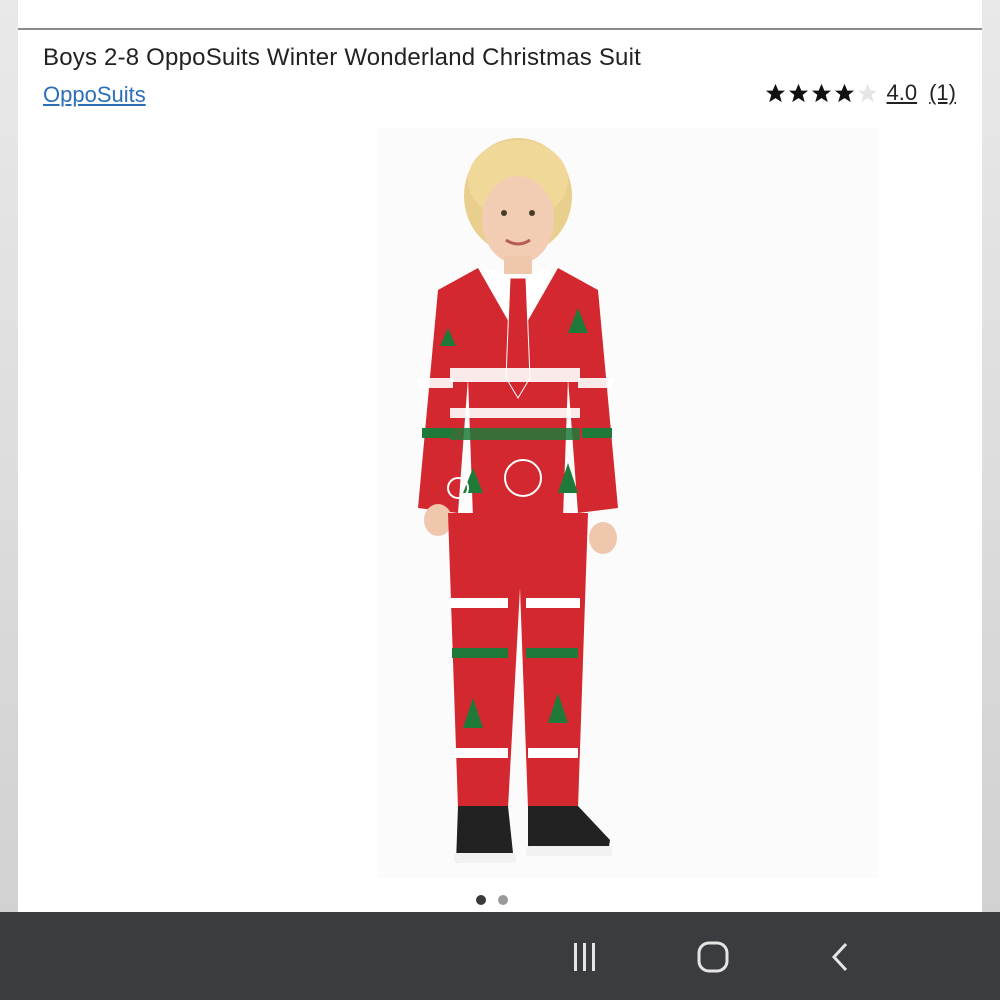 The height and width of the screenshot is (1000, 1000). I want to click on recents-icon, so click(584, 957).